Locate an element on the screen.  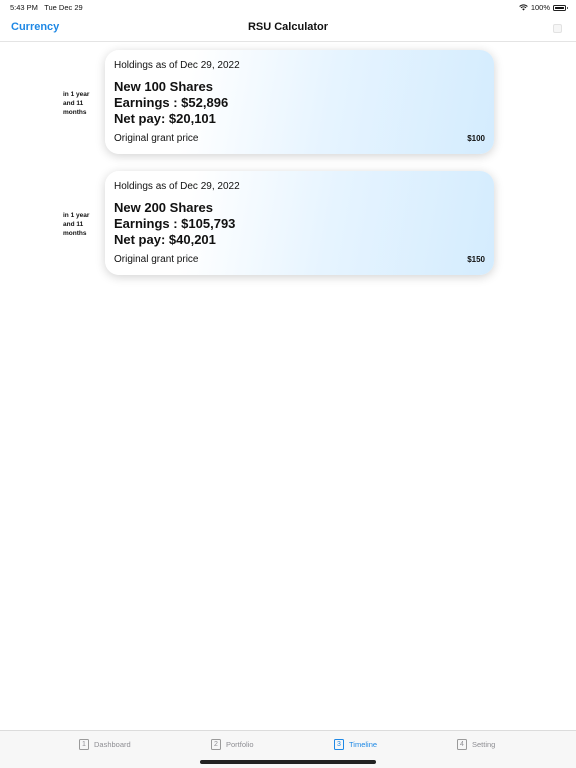
battery-icon is located at coordinates (560, 7).